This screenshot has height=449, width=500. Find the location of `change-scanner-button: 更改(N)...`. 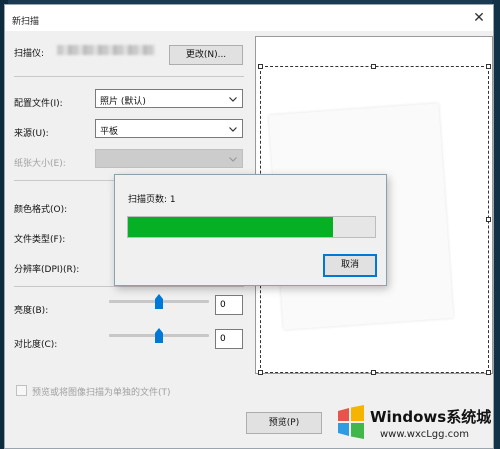

change-scanner-button: 更改(N)... is located at coordinates (206, 55).